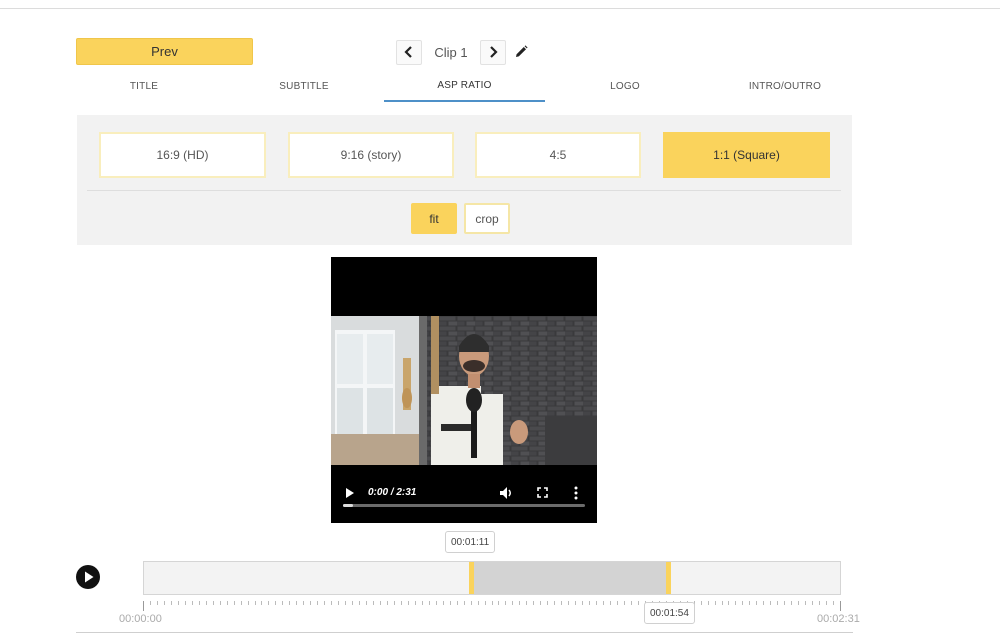 The width and height of the screenshot is (1000, 635). I want to click on ratio-9-16-button: 9:16 (story), so click(371, 155).